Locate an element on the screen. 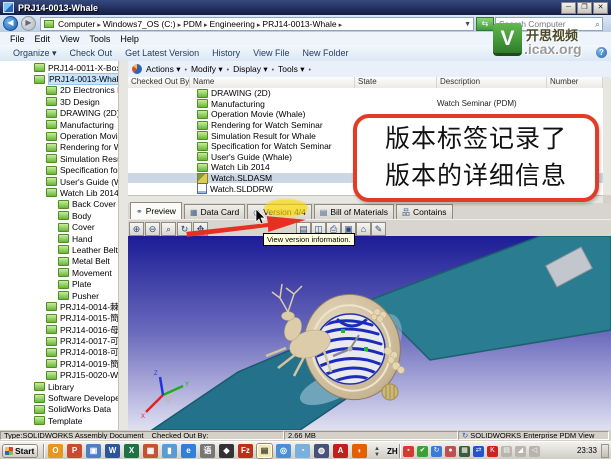  taskbar-media-app-icon: ◎ is located at coordinates (283, 451).